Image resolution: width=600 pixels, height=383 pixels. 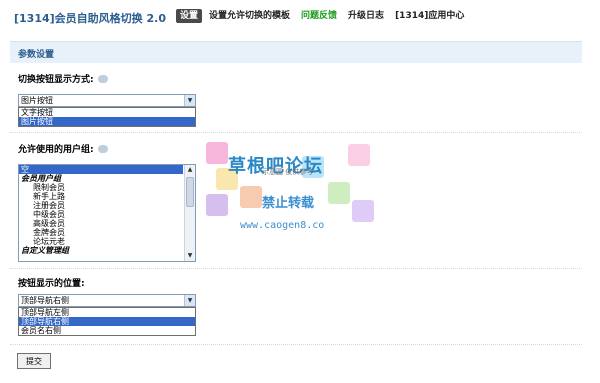 What do you see at coordinates (291, 191) in the screenshot?
I see `watermark: 草根吧论坛 禁止转载 www.caogen8.co` at bounding box center [291, 191].